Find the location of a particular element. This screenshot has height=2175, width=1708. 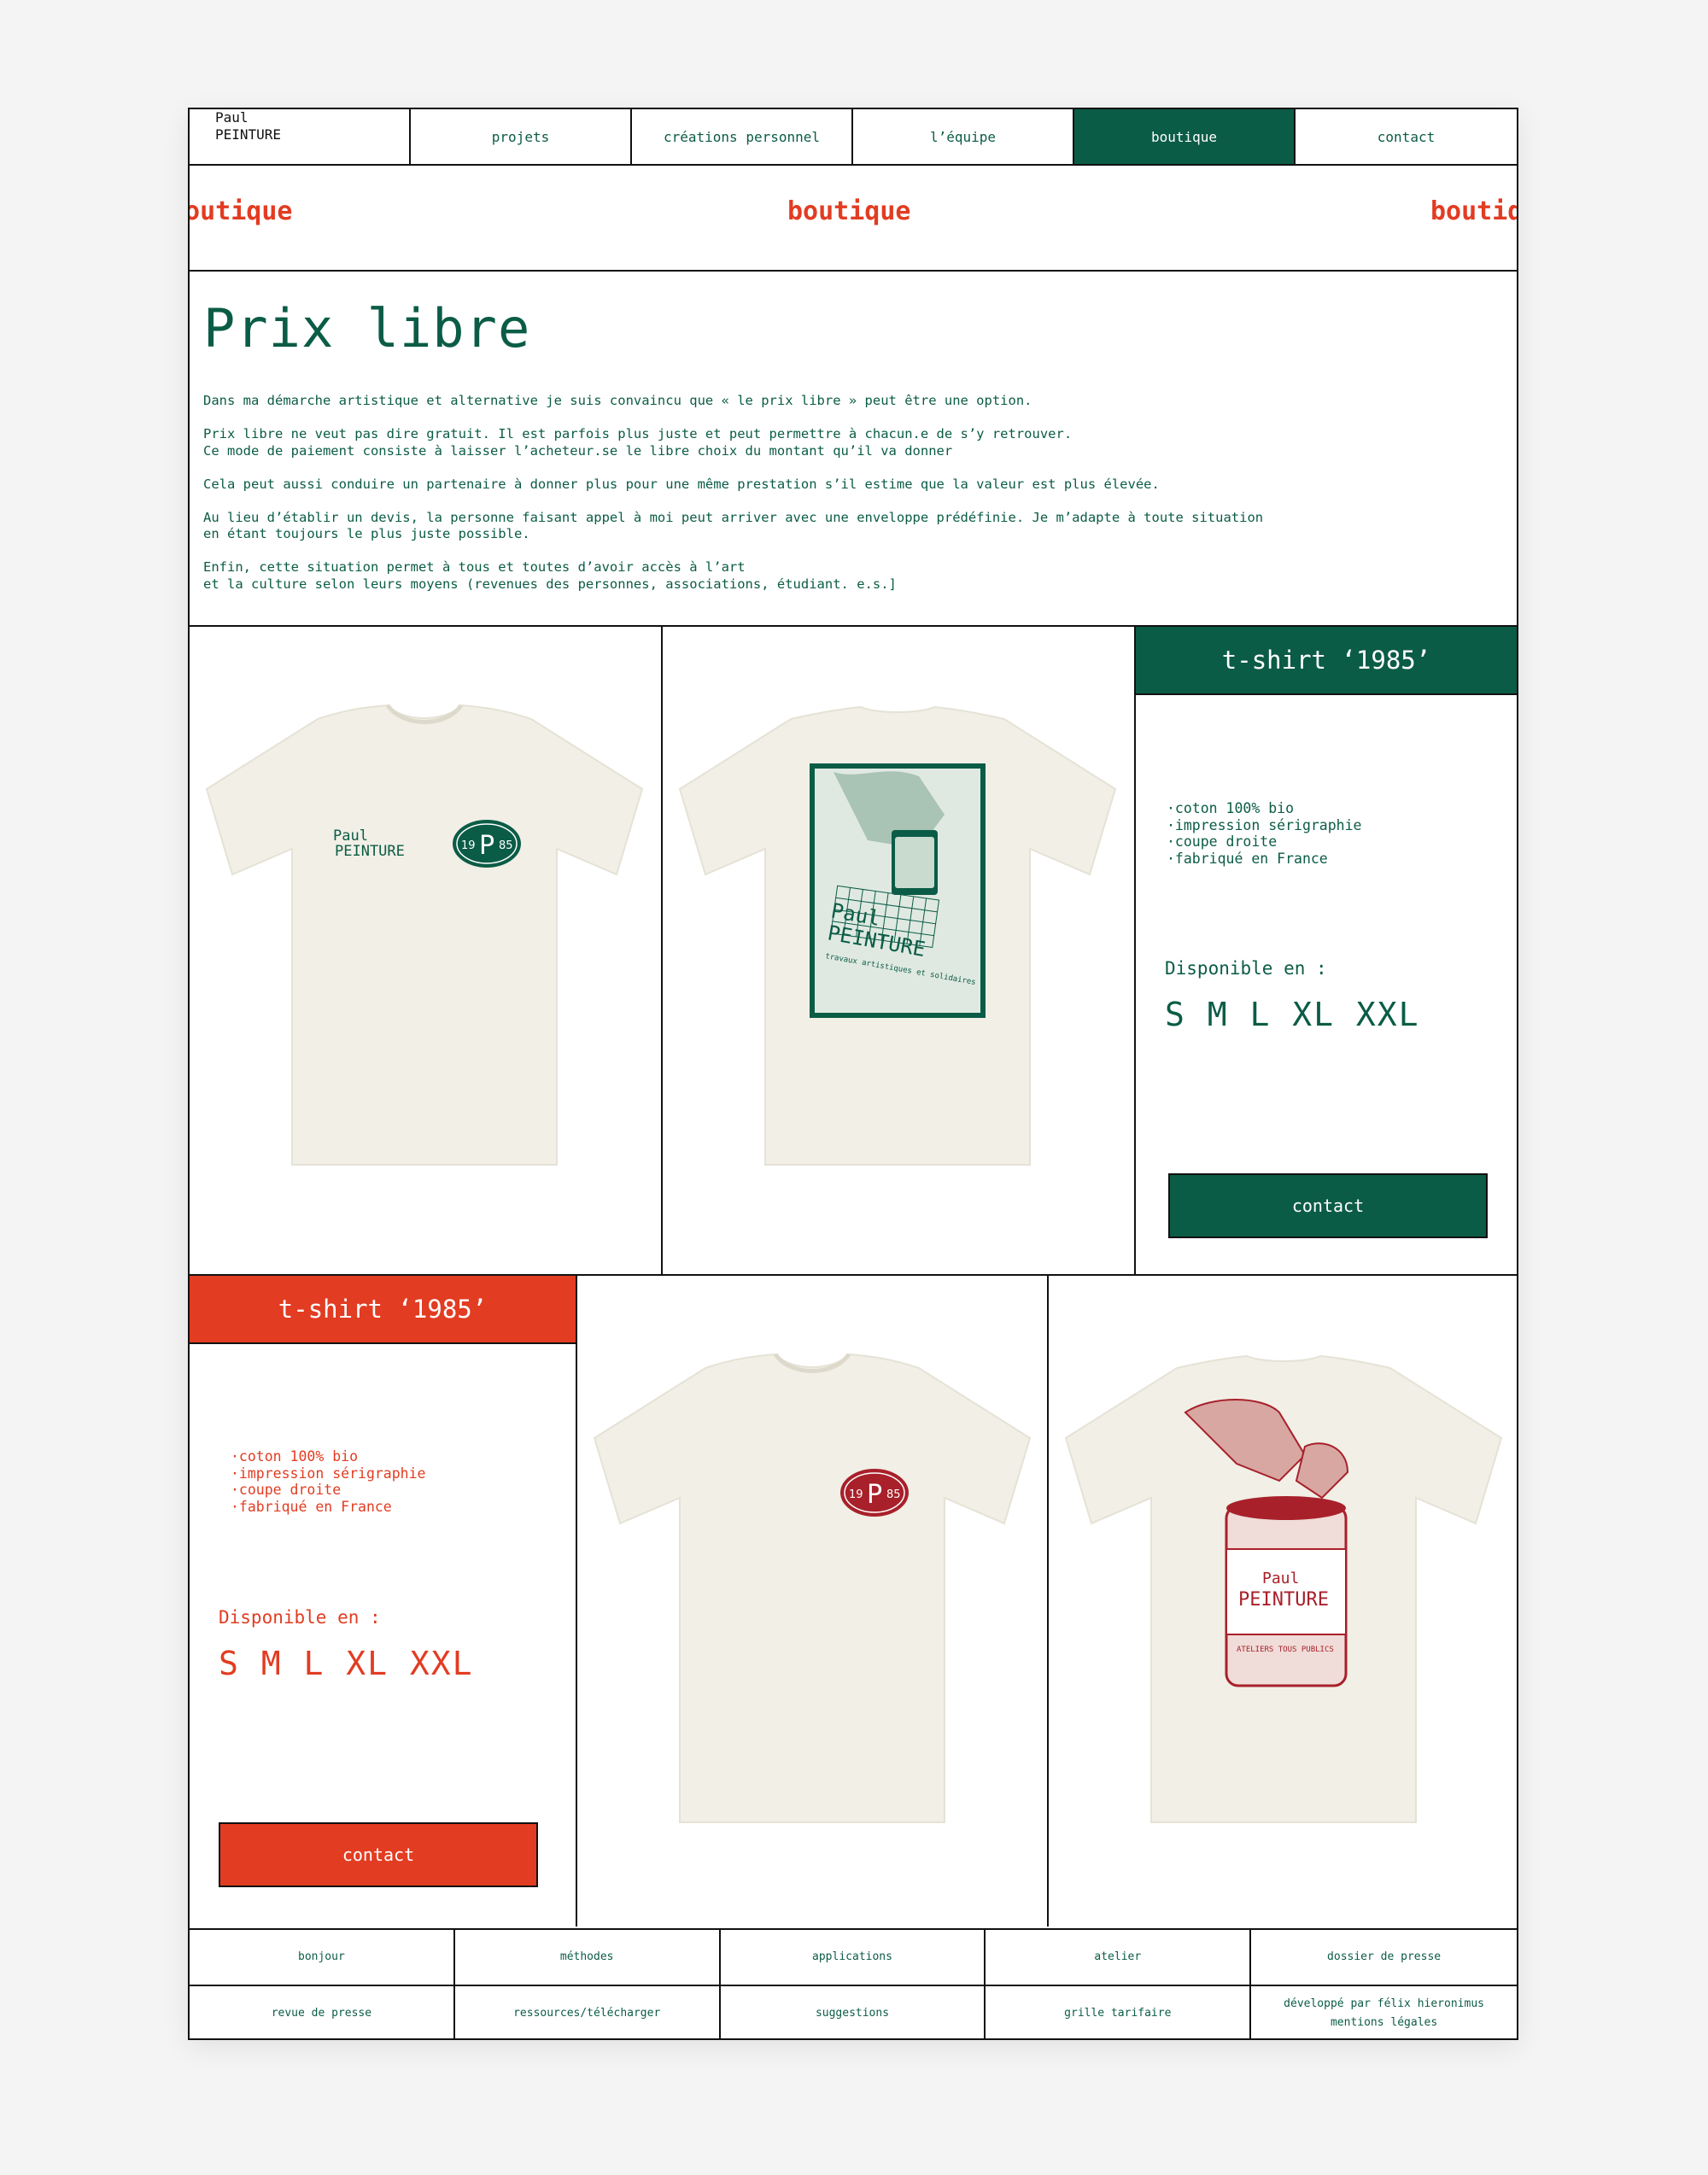

logo-line1: Paul is located at coordinates (232, 118).